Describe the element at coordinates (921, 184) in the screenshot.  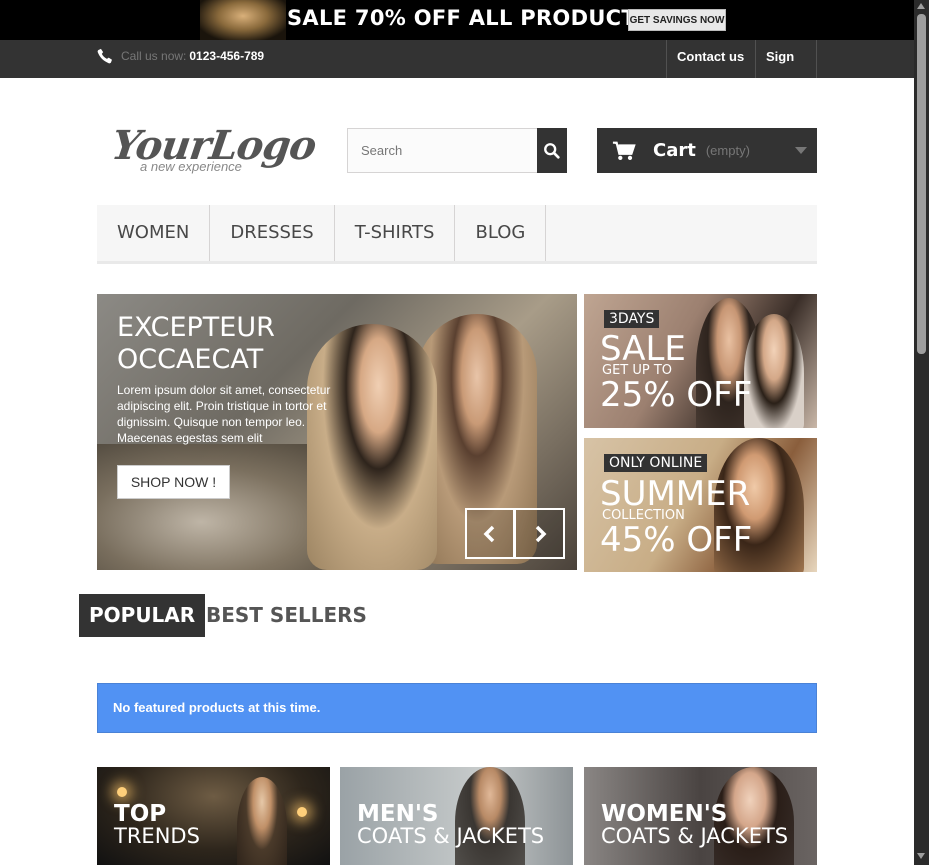
I see `scroll-thumb` at that location.